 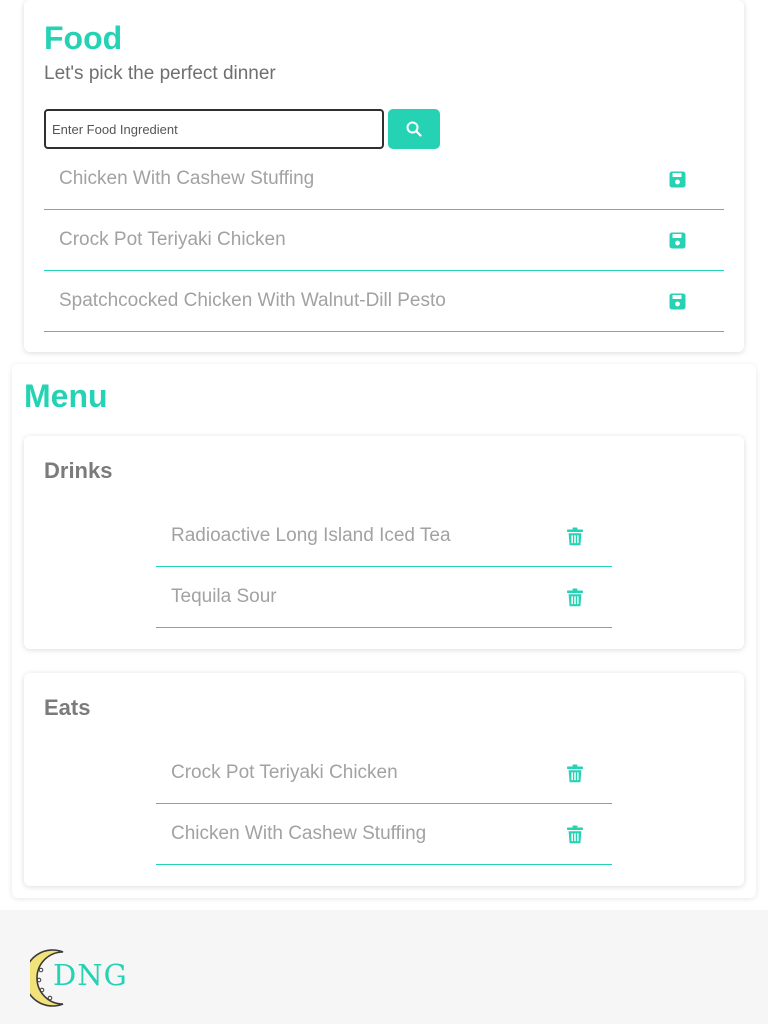 I want to click on eat-item-row: Chicken With Cashew Stuffing, so click(x=384, y=834).